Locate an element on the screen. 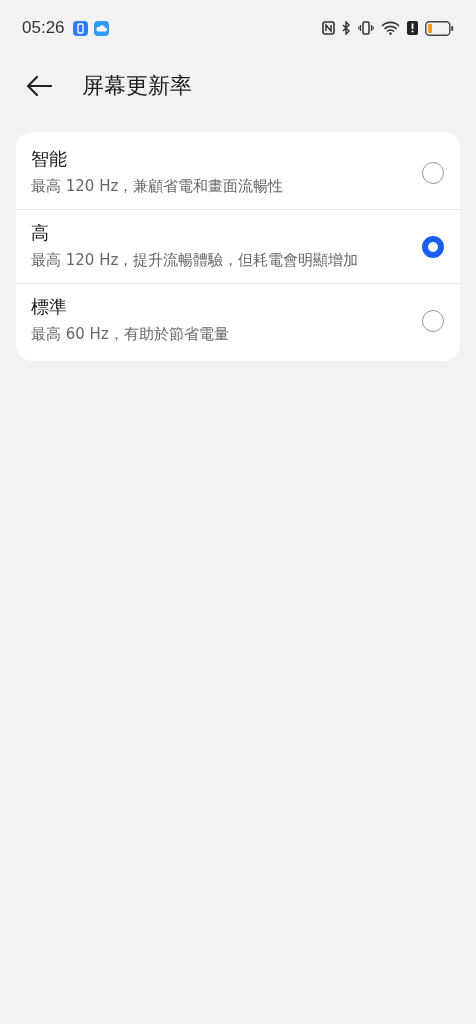 The height and width of the screenshot is (1024, 476). option-description: 最高 120 Hz，兼顧省電和畫面流暢性 is located at coordinates (158, 186).